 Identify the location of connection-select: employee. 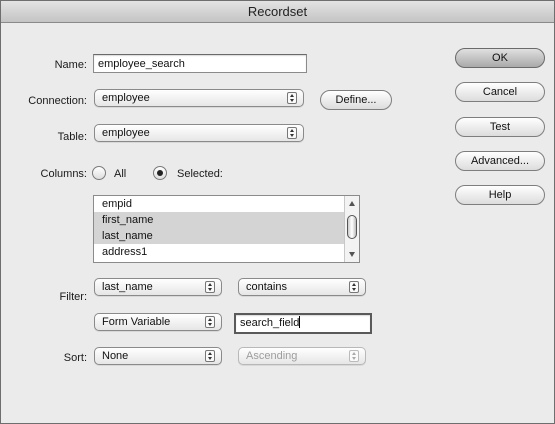
(199, 98).